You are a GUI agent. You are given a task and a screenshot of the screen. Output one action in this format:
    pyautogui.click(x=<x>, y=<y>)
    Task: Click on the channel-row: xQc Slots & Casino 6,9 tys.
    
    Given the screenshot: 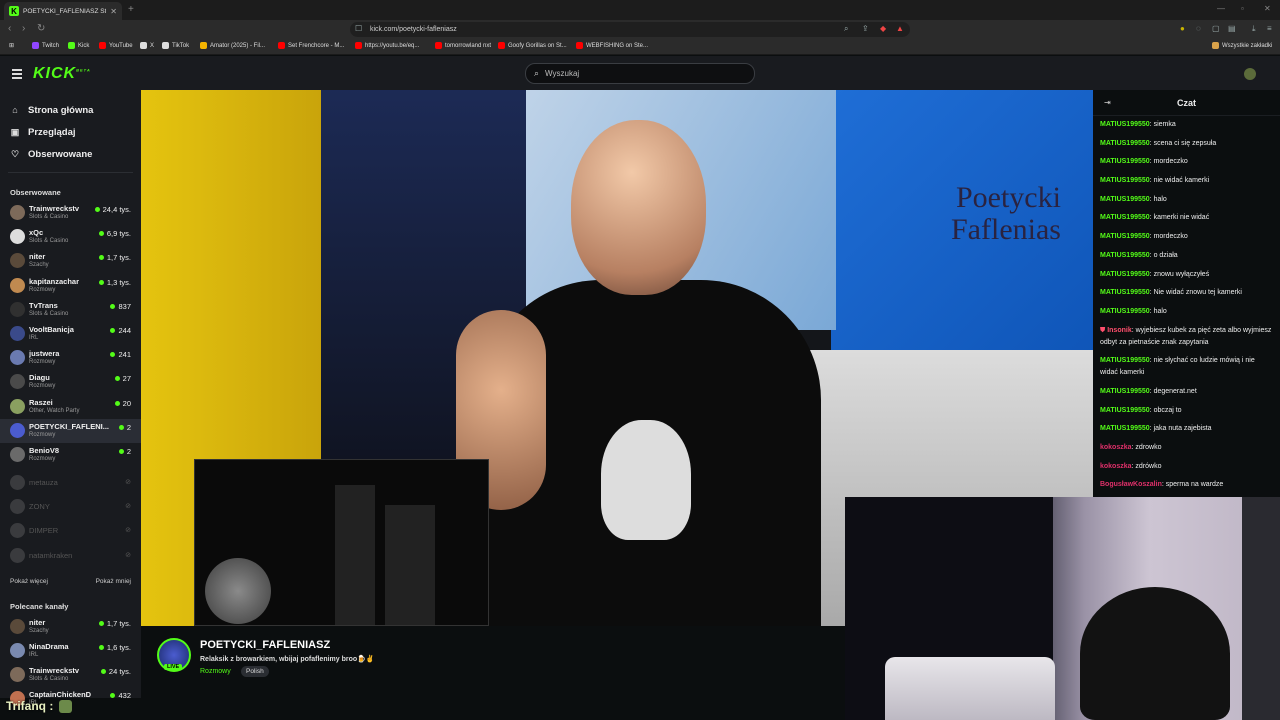 What is the action you would take?
    pyautogui.click(x=70, y=237)
    